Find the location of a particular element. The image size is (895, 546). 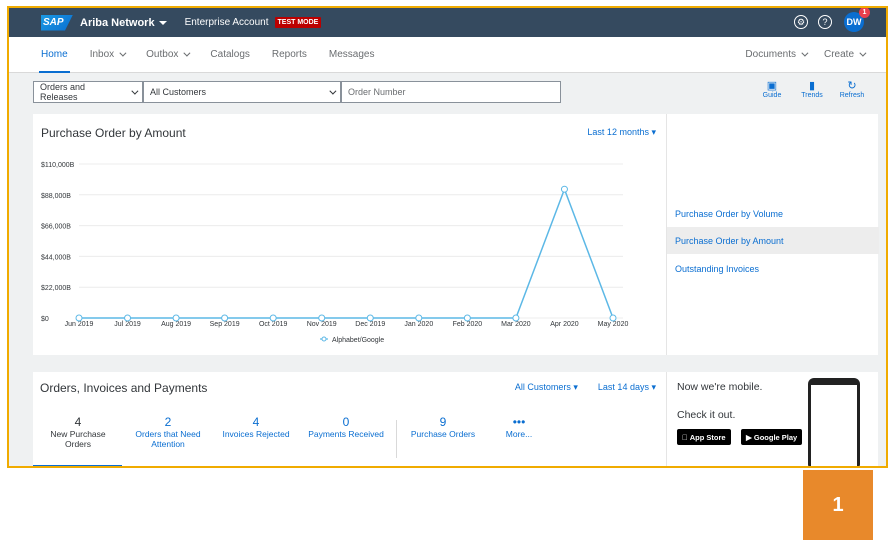

create-menu: Create is located at coordinates (845, 55).